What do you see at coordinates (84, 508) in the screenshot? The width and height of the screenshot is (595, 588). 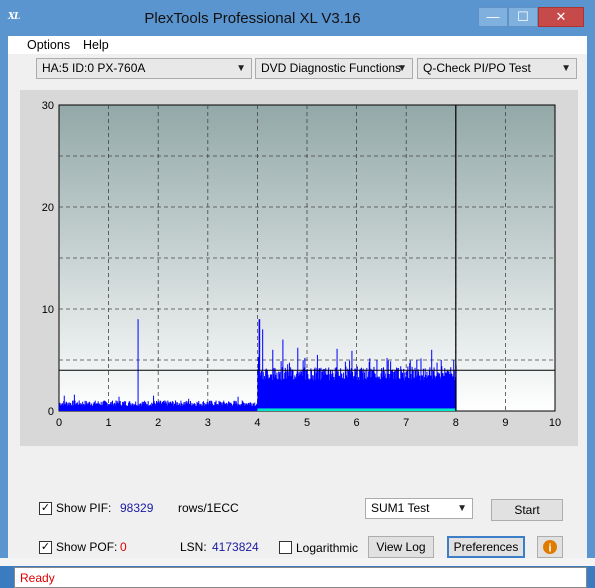 I see `show-pif-label: Show PIF:` at bounding box center [84, 508].